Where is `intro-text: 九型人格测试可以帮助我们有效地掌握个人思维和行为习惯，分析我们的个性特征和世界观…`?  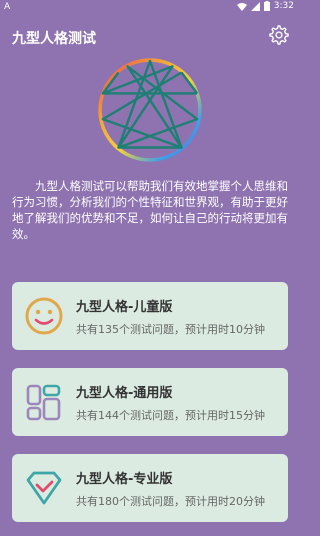 intro-text: 九型人格测试可以帮助我们有效地掌握个人思维和行为习惯，分析我们的个性特征和世界观… is located at coordinates (150, 210).